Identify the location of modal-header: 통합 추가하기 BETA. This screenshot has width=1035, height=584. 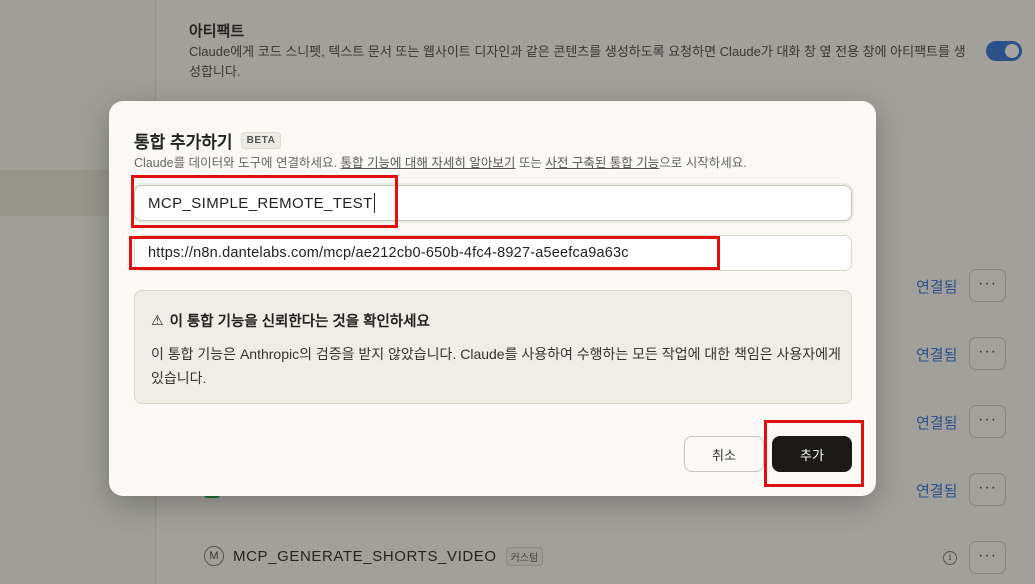
(208, 140).